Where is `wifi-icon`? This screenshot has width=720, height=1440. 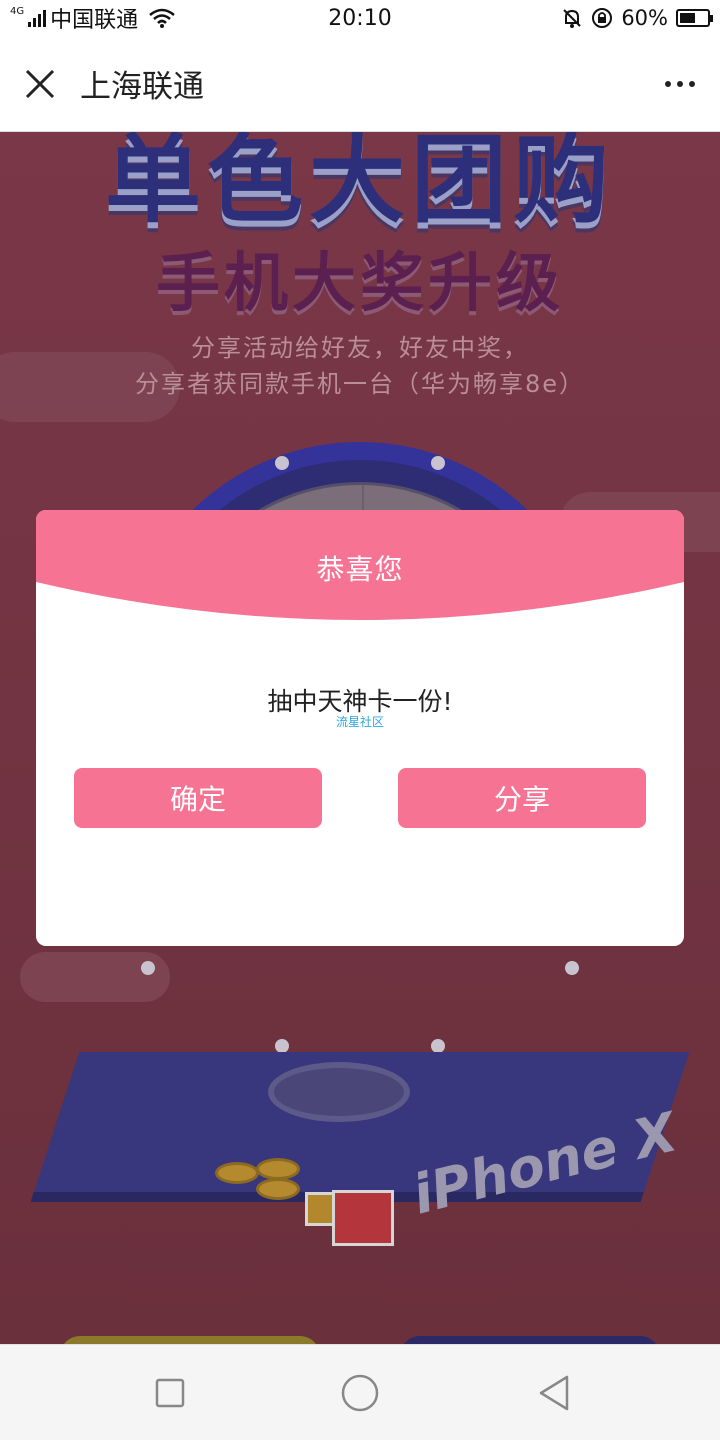
wifi-icon is located at coordinates (162, 18).